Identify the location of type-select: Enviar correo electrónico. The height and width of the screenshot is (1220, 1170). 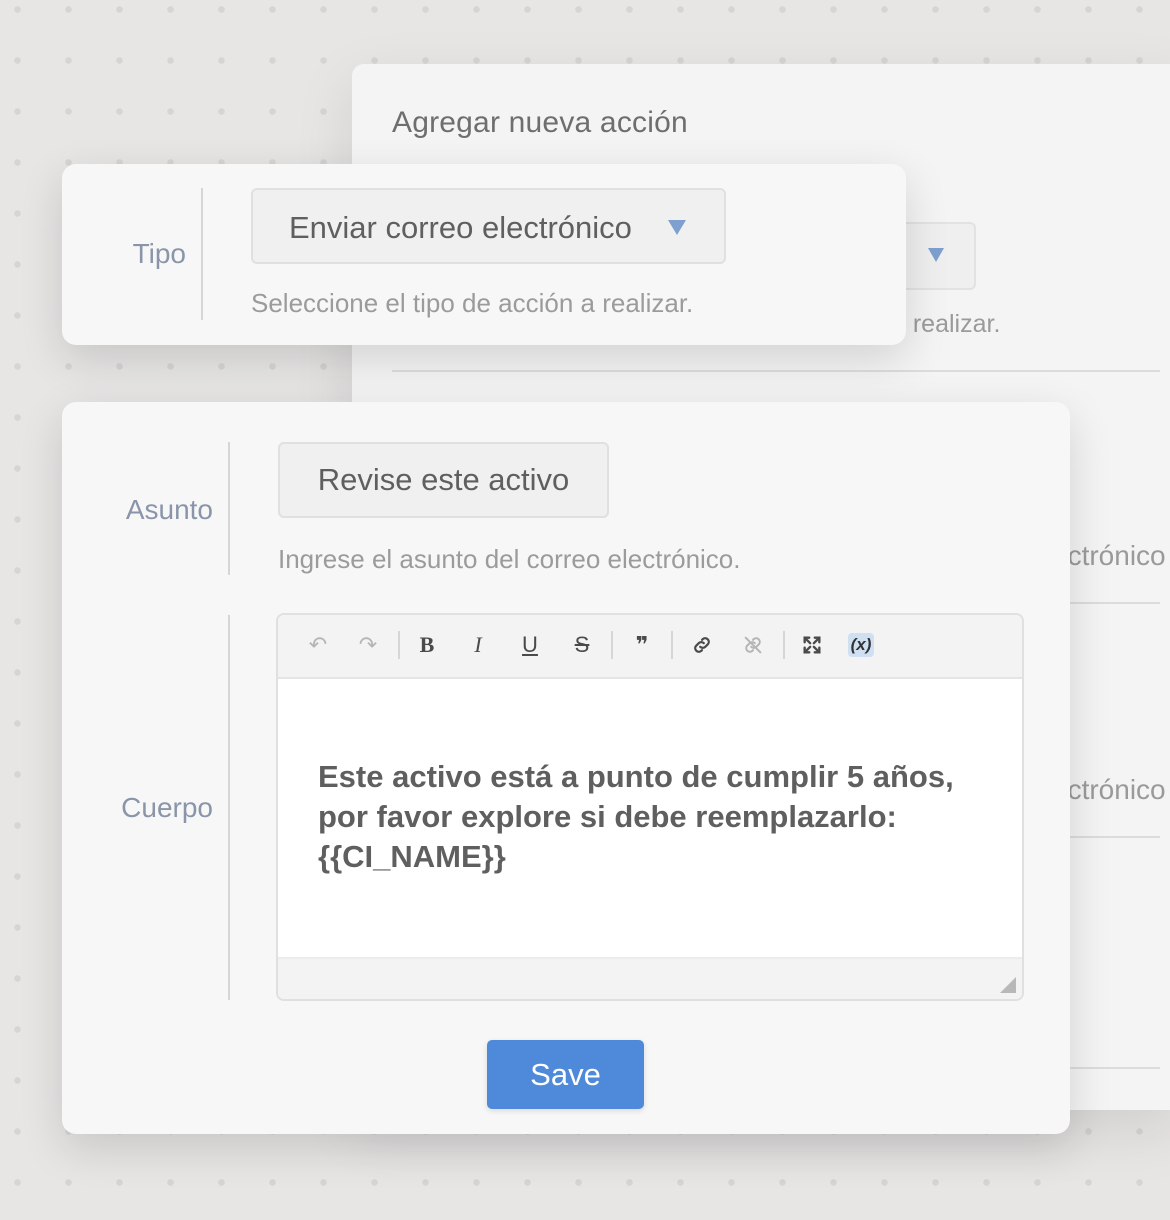
(488, 226).